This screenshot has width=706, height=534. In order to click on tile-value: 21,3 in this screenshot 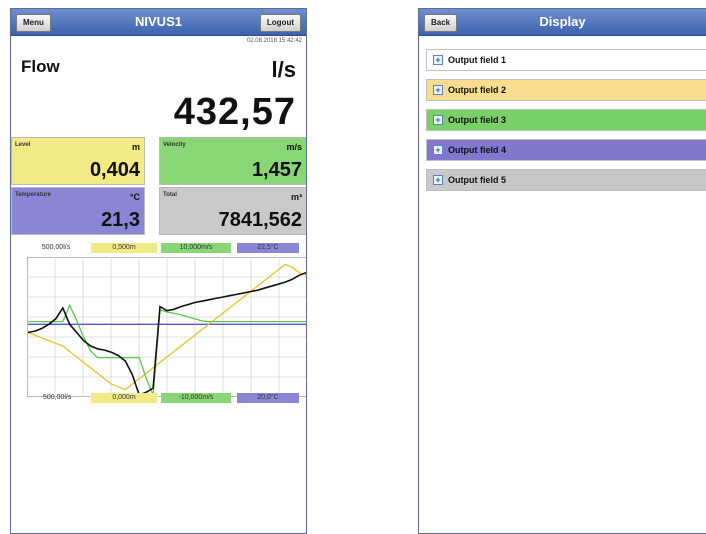, I will do `click(120, 220)`.